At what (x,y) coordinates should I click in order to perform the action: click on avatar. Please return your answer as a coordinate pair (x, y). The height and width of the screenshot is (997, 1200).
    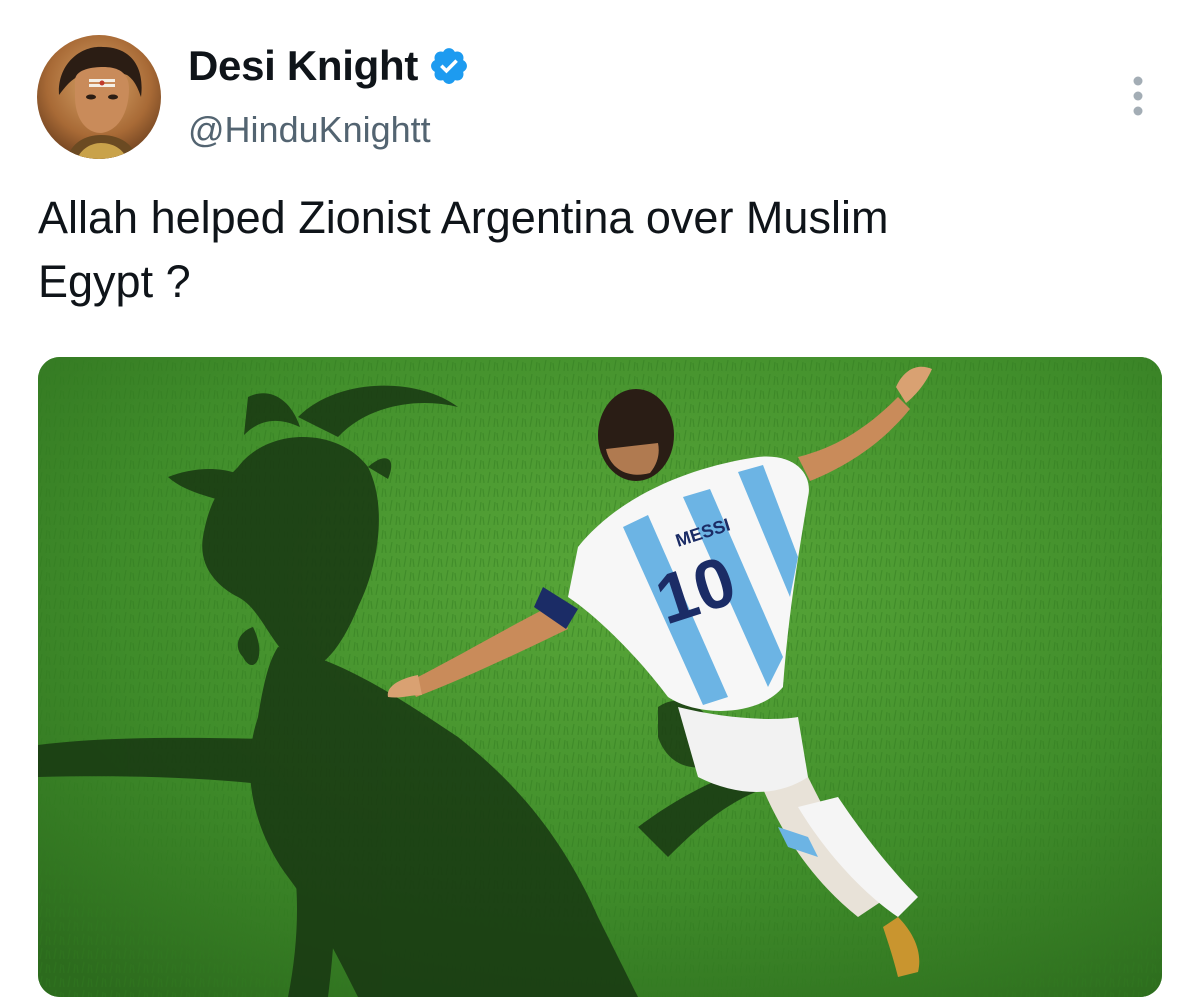
    Looking at the image, I should click on (99, 97).